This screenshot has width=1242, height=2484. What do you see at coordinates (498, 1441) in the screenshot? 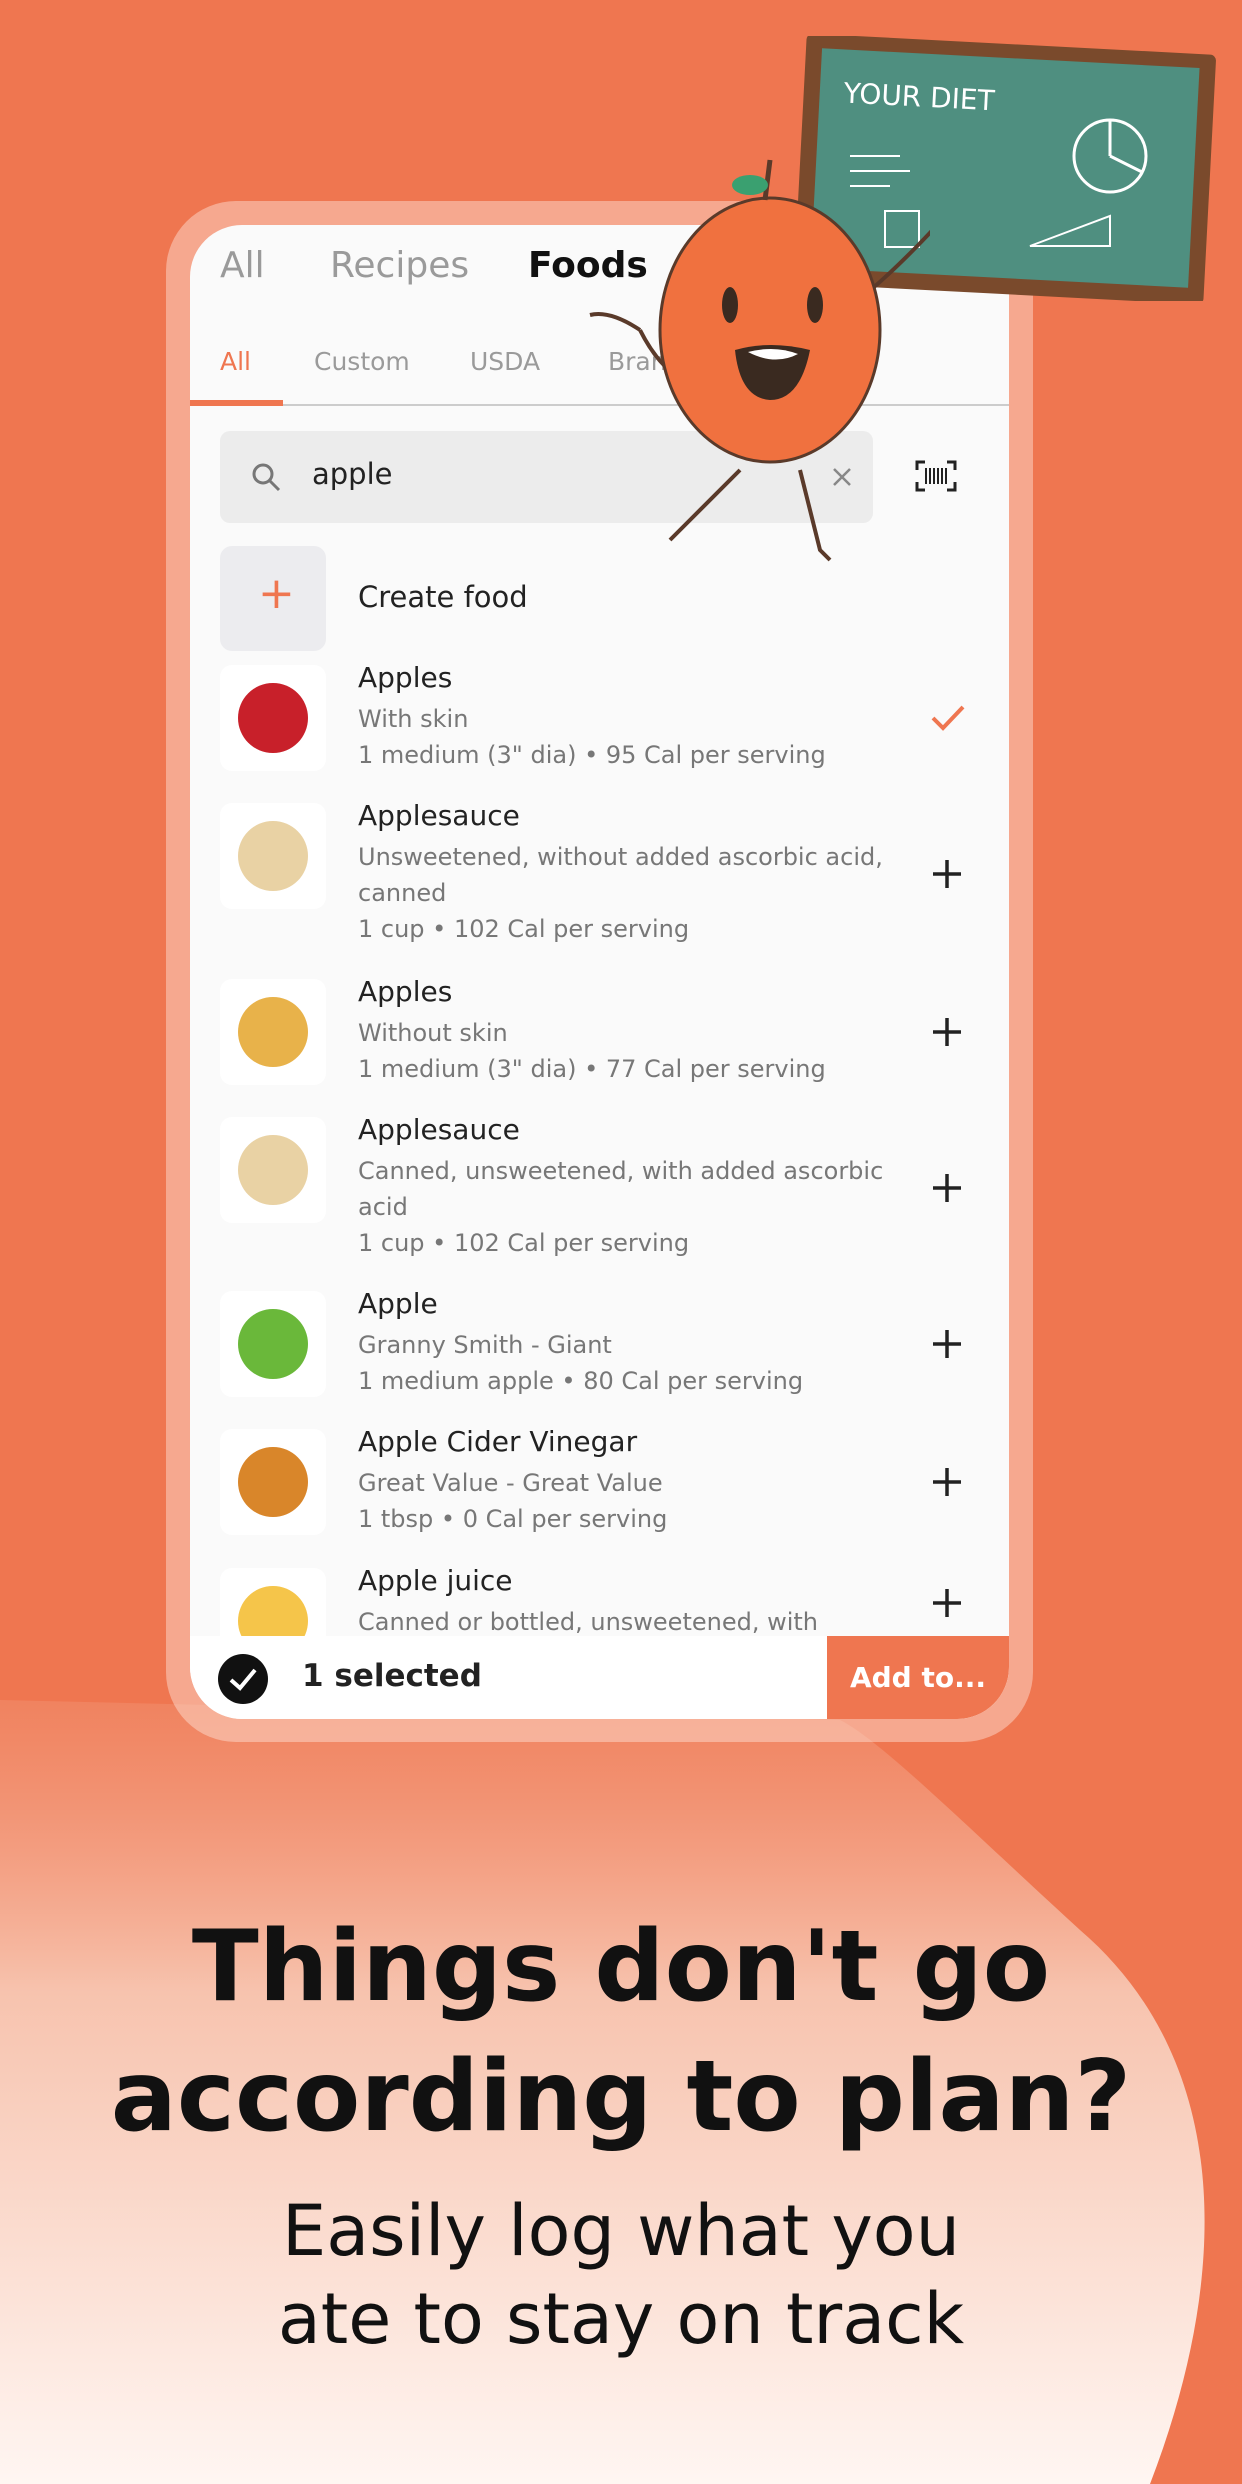
I see `food-title: Apple Cider Vinegar` at bounding box center [498, 1441].